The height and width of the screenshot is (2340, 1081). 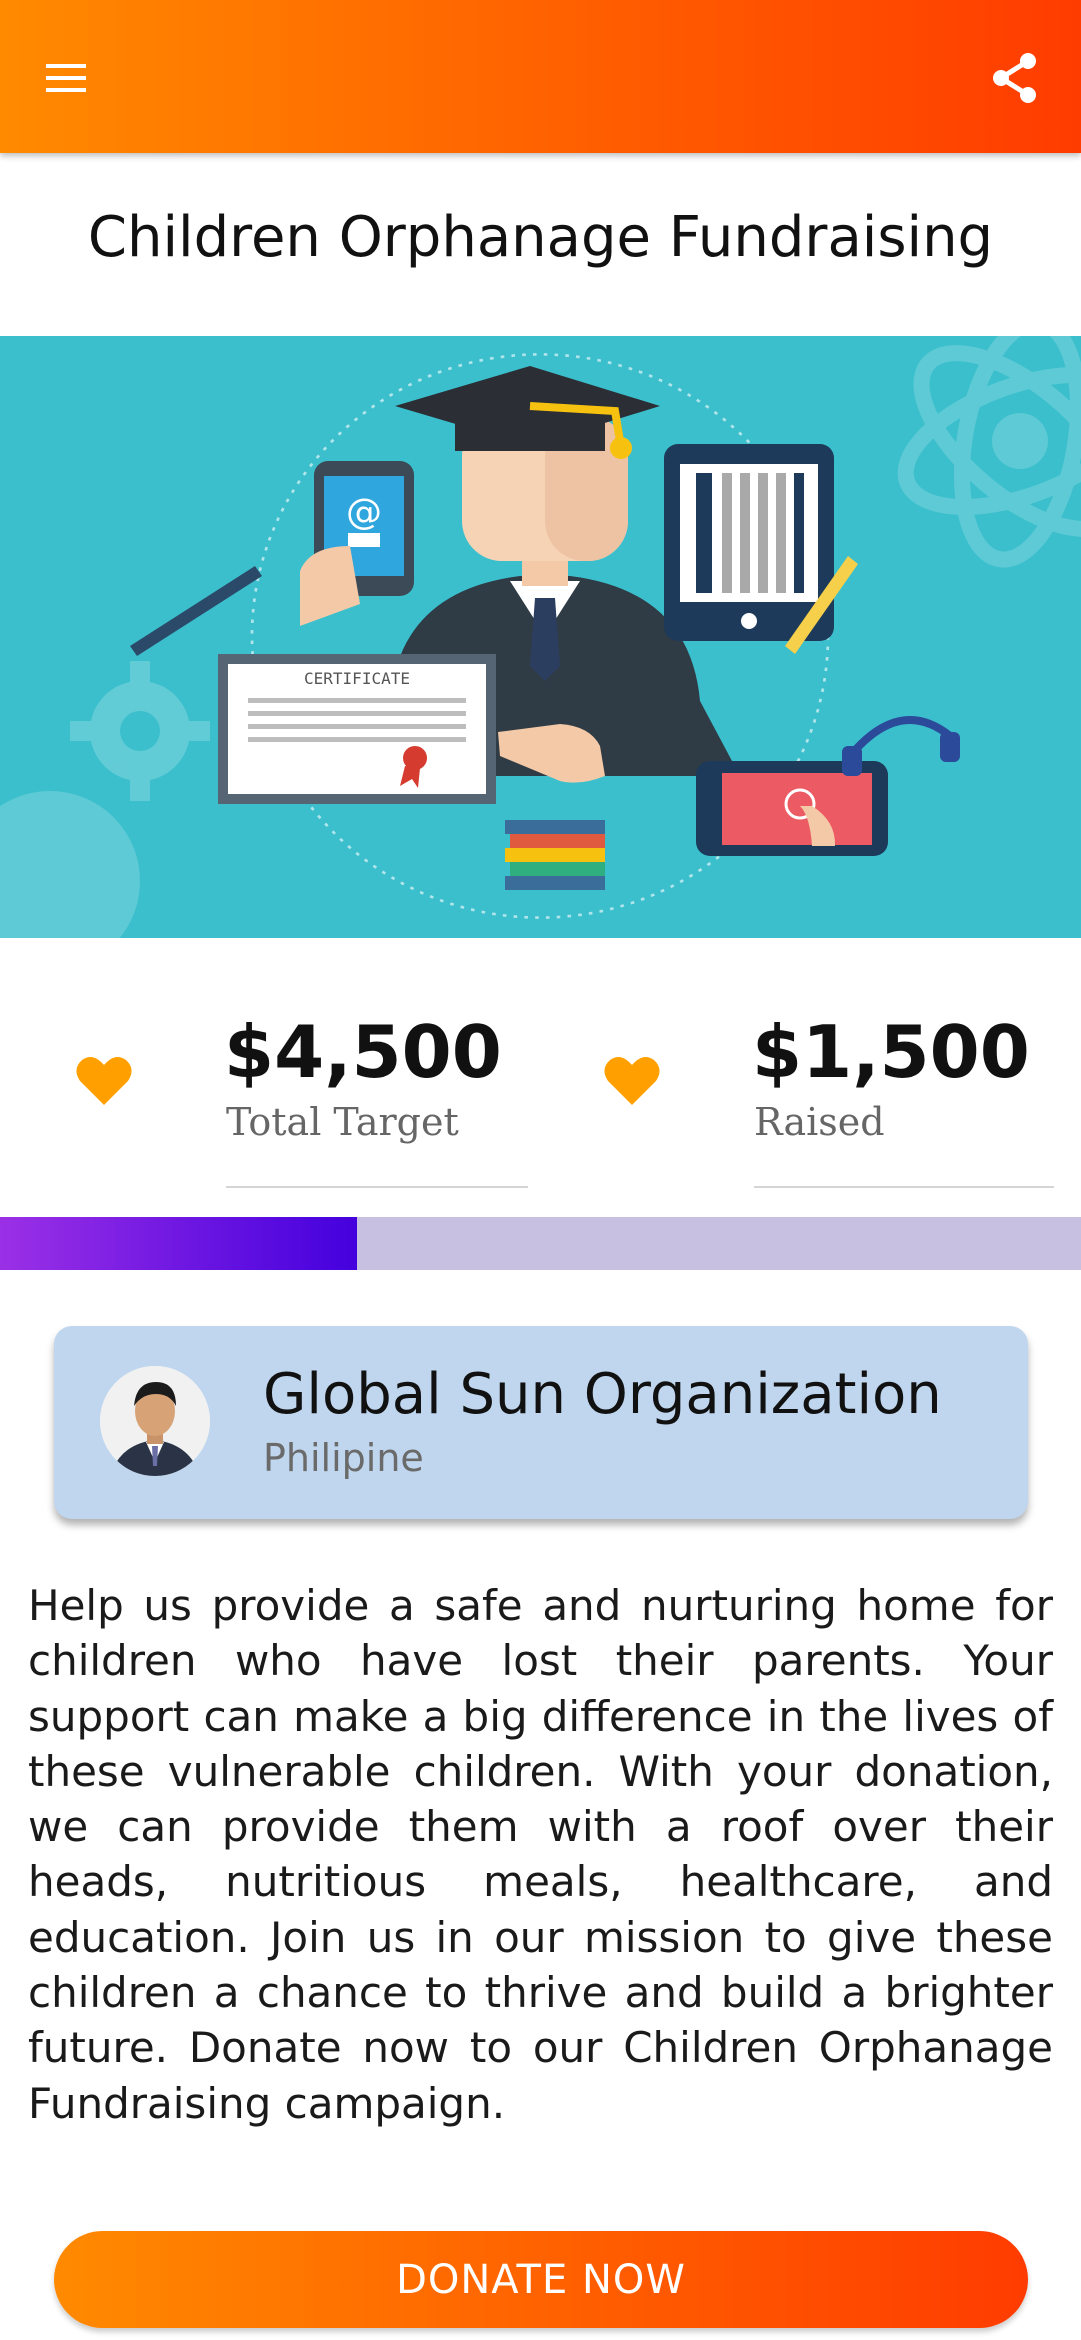 I want to click on menu-button, so click(x=66, y=78).